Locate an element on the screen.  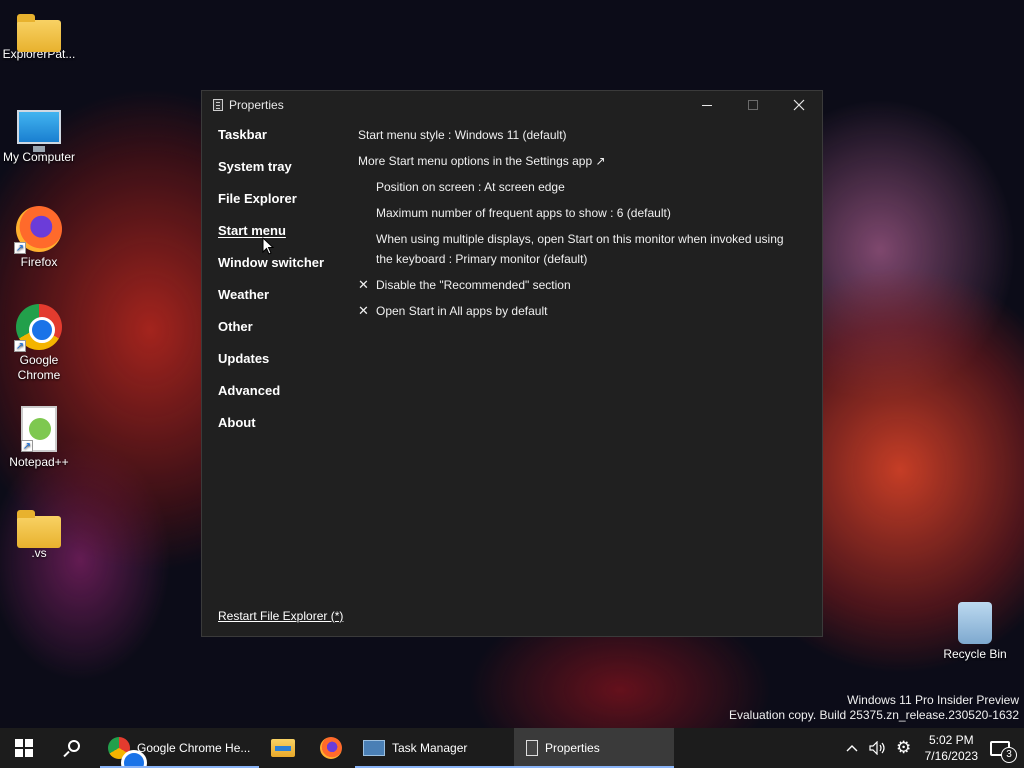
recycle-bin-icon is located at coordinates (975, 623).